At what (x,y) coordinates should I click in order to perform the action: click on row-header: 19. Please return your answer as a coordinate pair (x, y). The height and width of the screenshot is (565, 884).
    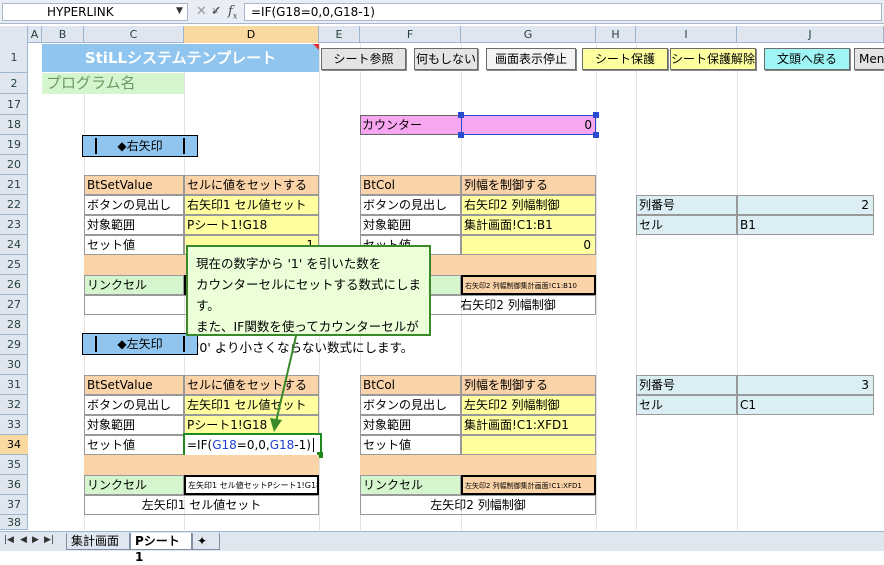
    Looking at the image, I should click on (14, 145).